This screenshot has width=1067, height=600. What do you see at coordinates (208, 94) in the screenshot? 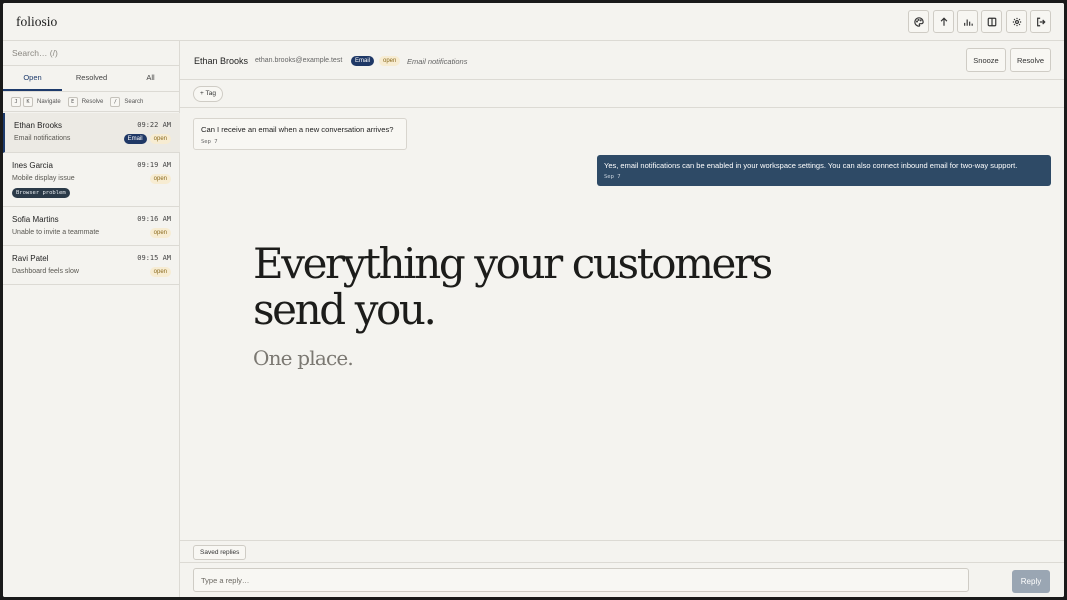
I see `add-tag-button: + Tag` at bounding box center [208, 94].